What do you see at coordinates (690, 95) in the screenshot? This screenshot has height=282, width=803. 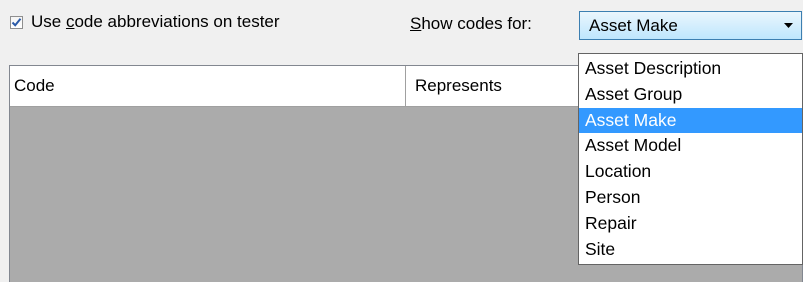 I see `dropdown-option: Asset Group` at bounding box center [690, 95].